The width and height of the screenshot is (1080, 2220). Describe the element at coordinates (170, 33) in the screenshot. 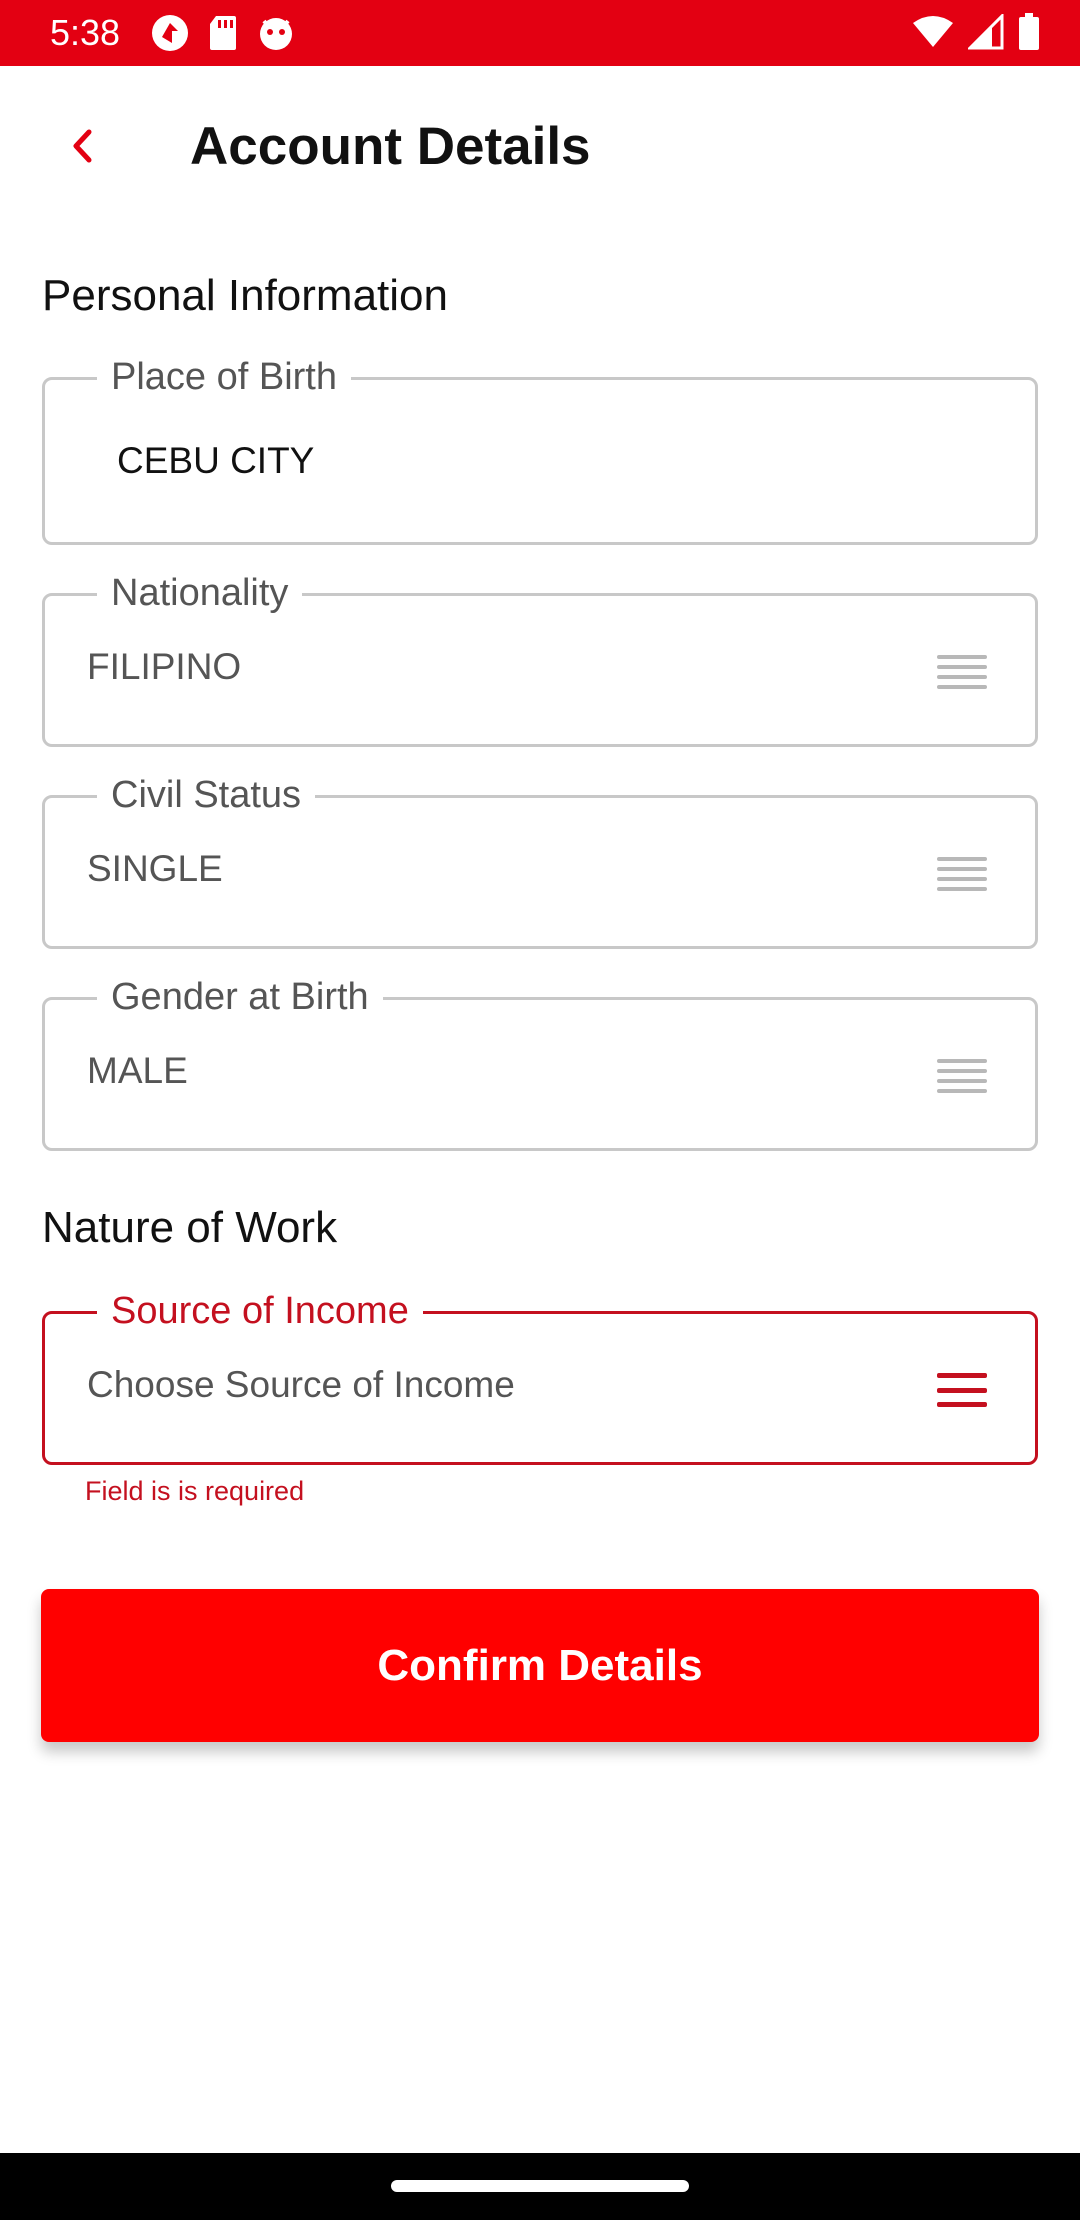

I see `app-notification-icon` at that location.